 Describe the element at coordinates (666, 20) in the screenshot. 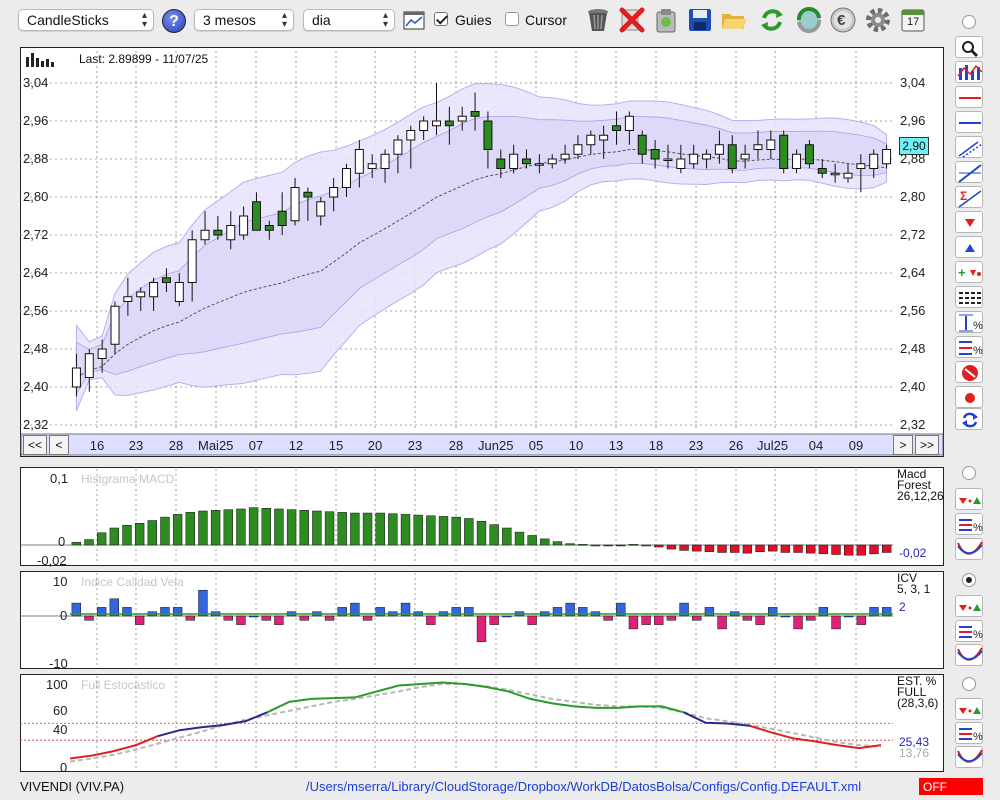

I see `clipboard-icon` at that location.